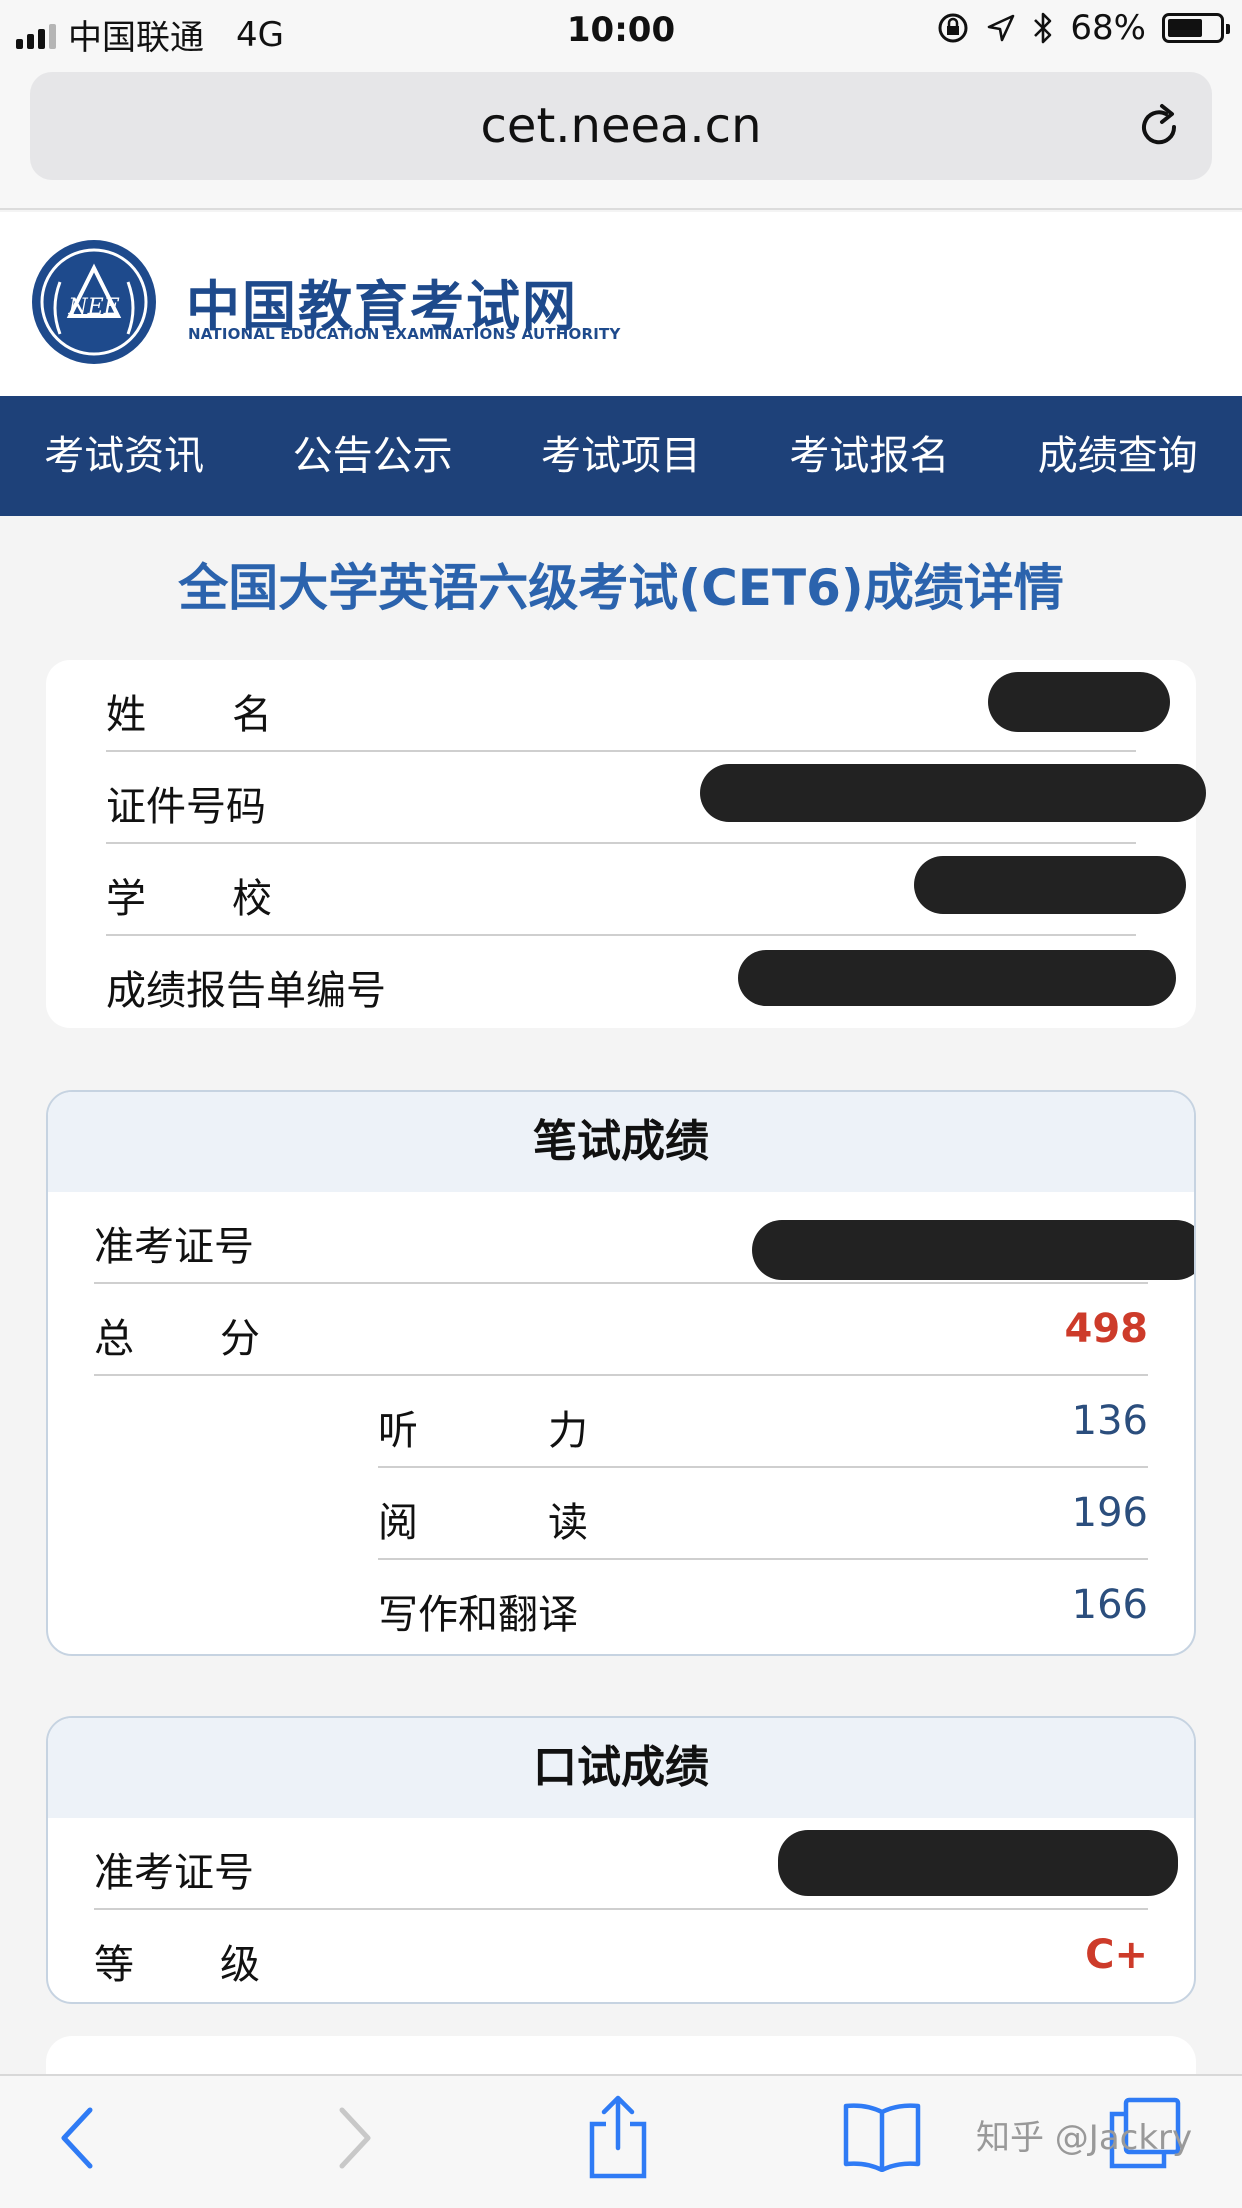 The height and width of the screenshot is (2208, 1242). I want to click on reading-score: 196, so click(1109, 1513).